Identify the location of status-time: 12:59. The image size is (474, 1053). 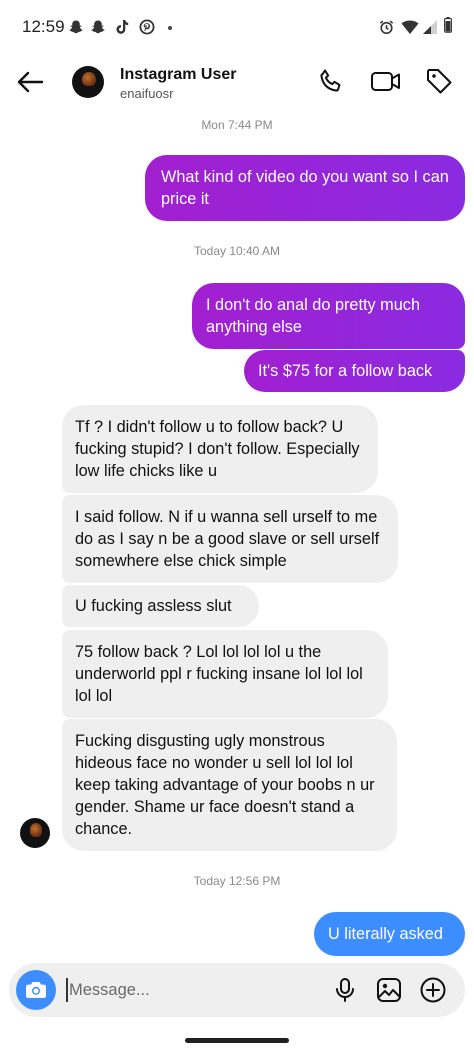
(43, 26).